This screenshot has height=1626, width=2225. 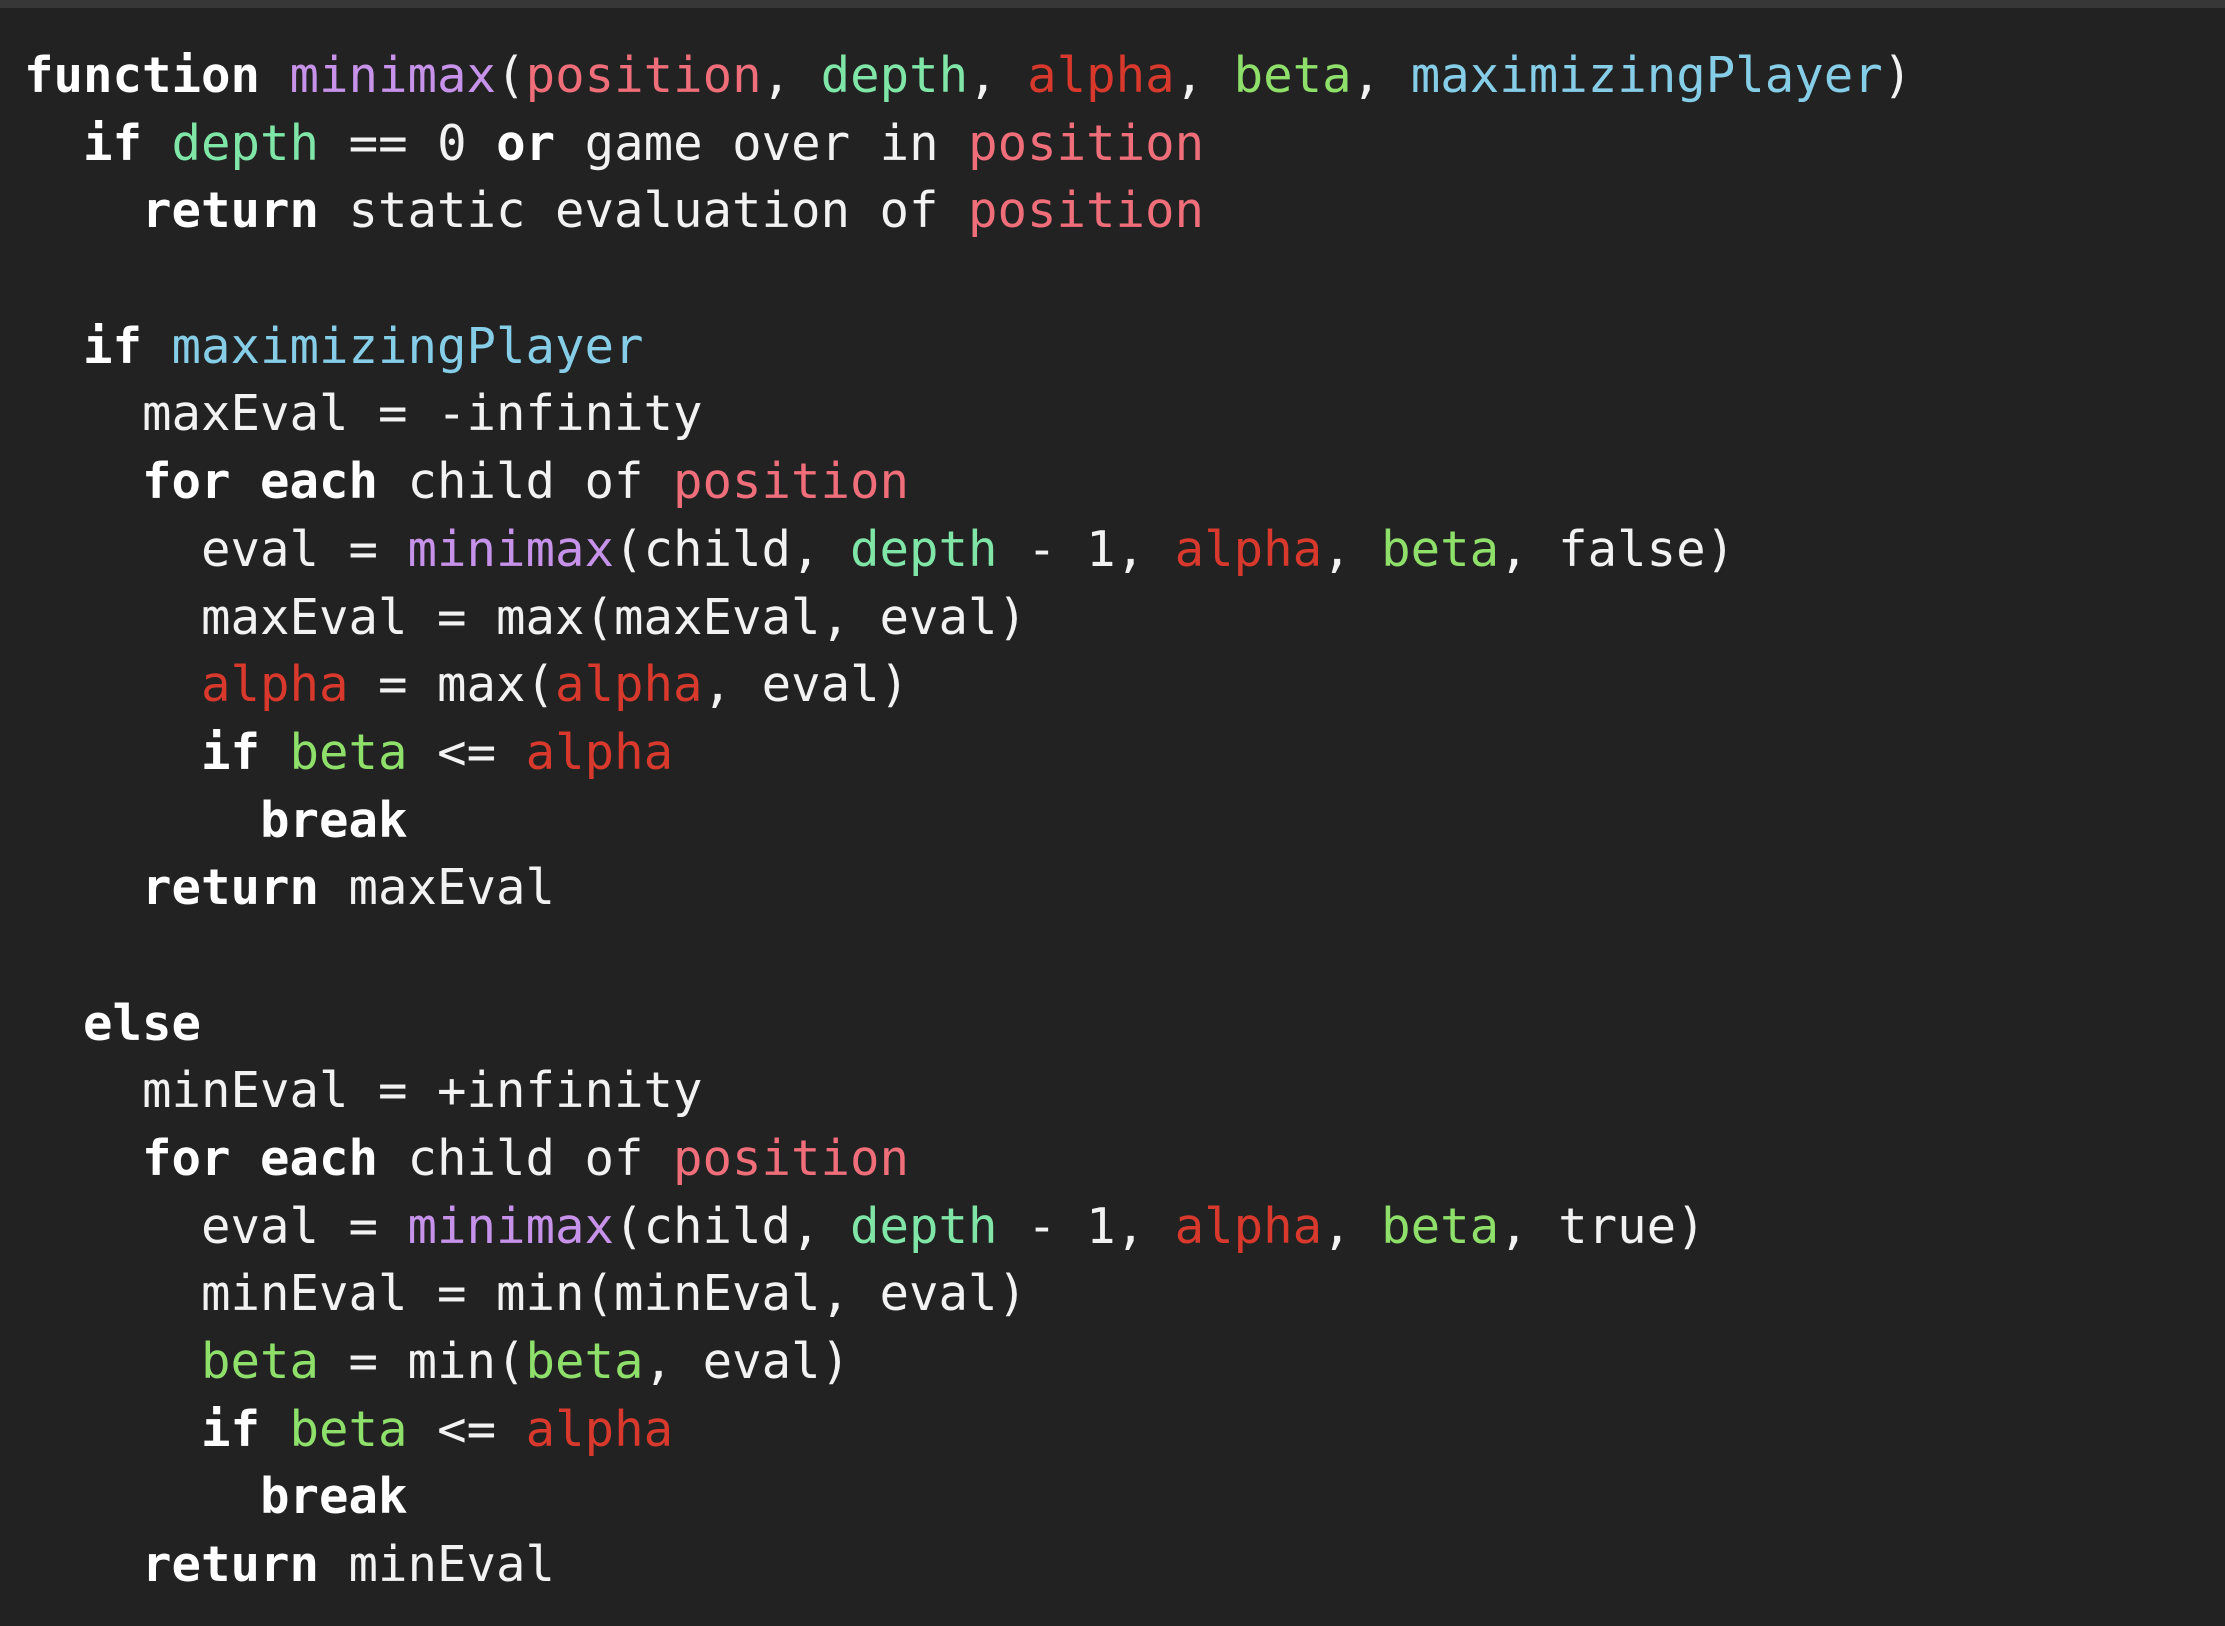 What do you see at coordinates (1114, 1091) in the screenshot?
I see `code-line: minEval = +infinity` at bounding box center [1114, 1091].